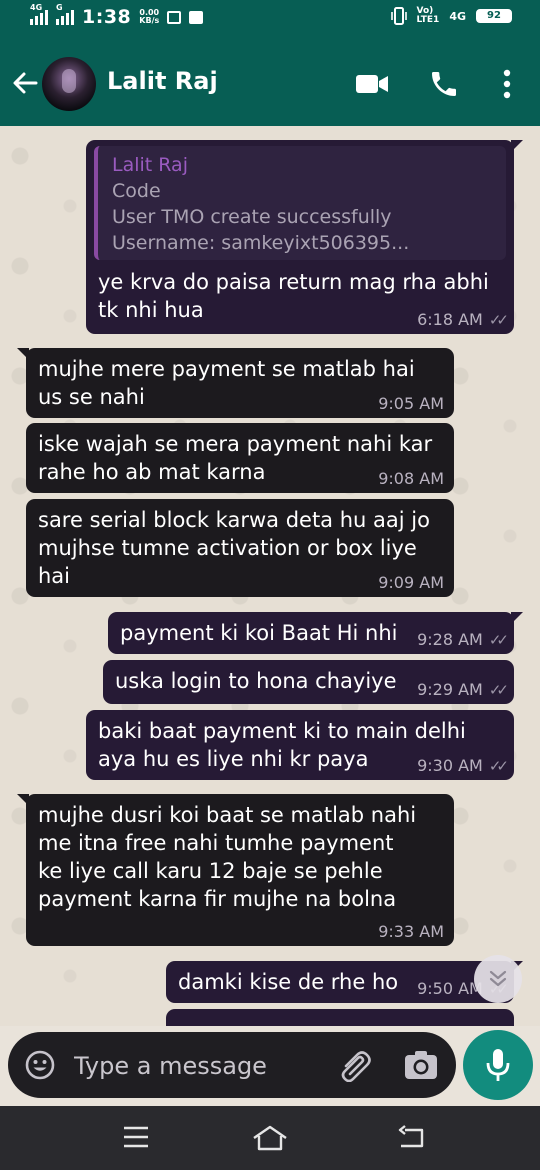  Describe the element at coordinates (174, 17) in the screenshot. I see `gallery-notification-icon` at that location.